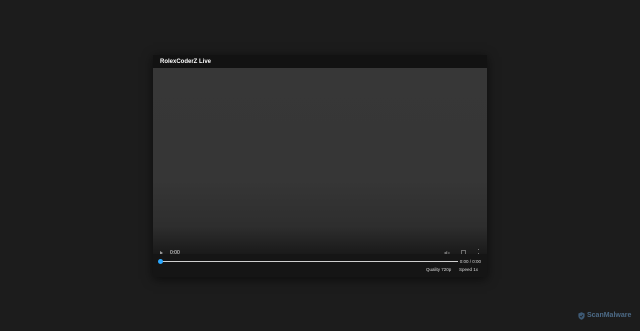 The width and height of the screenshot is (640, 331). I want to click on seek-thumb, so click(160, 261).